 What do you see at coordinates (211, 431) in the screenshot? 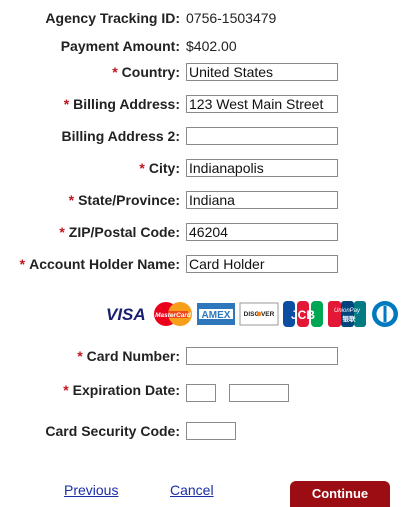
I see `security-code-field` at bounding box center [211, 431].